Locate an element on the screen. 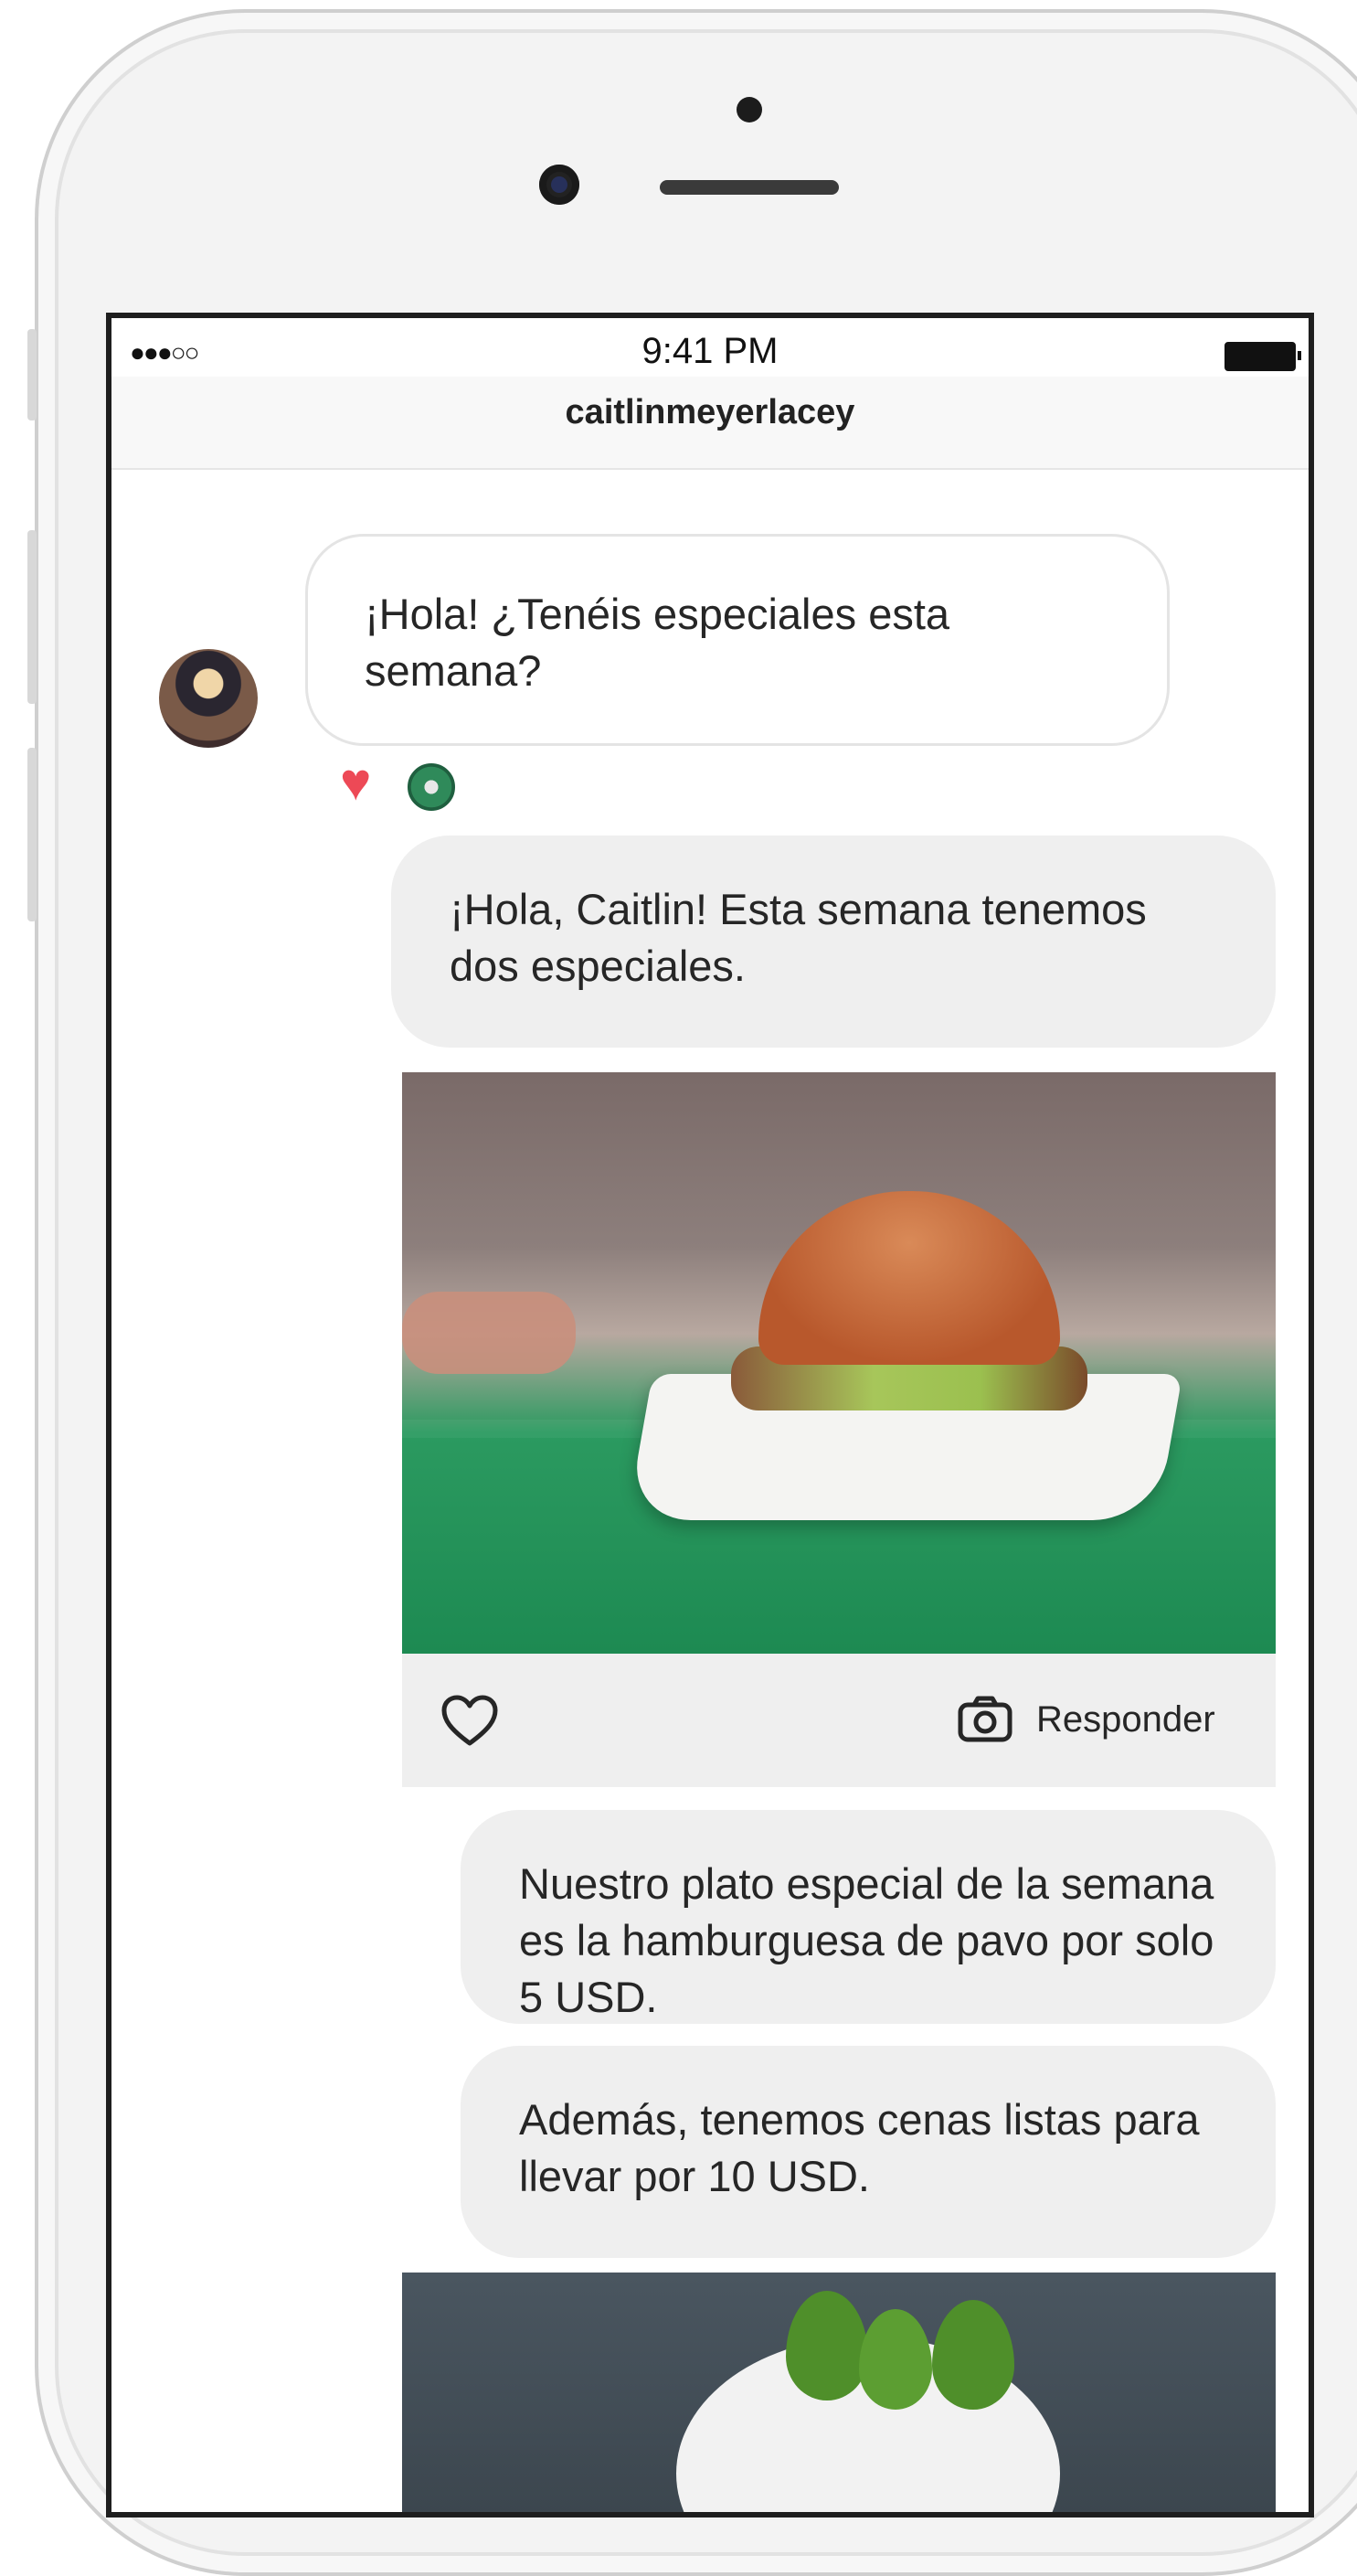 The image size is (1357, 2576). battery-icon is located at coordinates (1263, 356).